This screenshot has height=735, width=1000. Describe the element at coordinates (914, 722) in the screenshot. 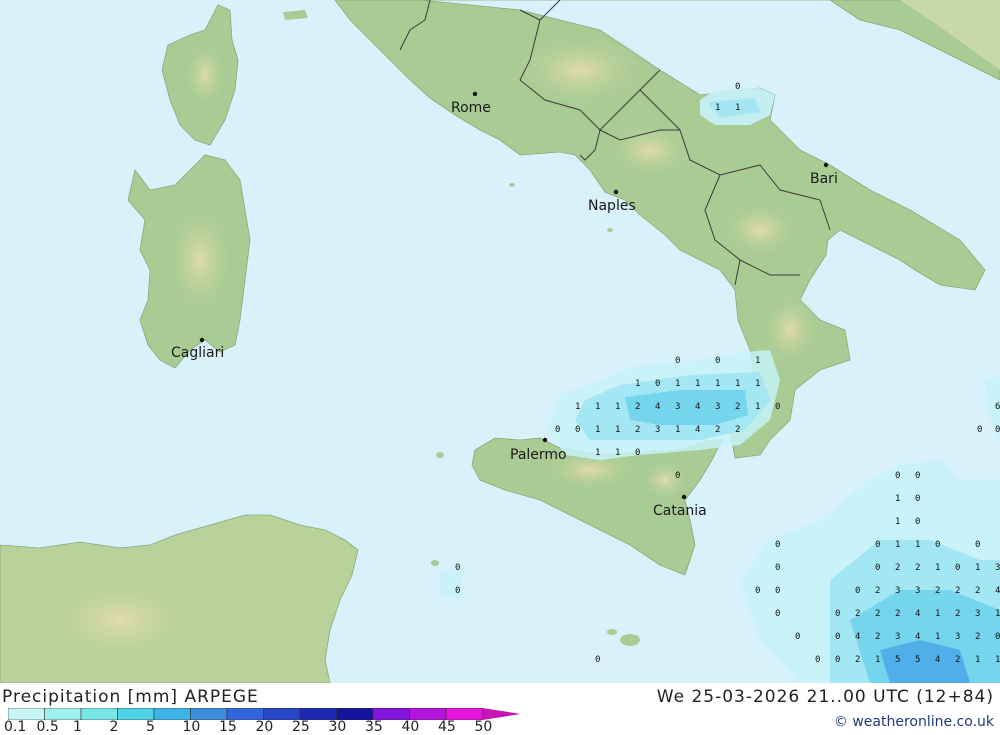

I see `credit-link: © weatheronline.co.uk` at that location.